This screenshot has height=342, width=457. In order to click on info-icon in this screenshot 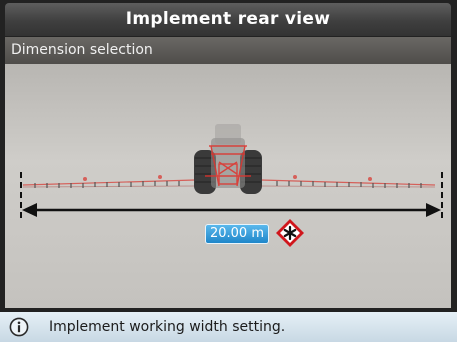, I will do `click(19, 327)`.